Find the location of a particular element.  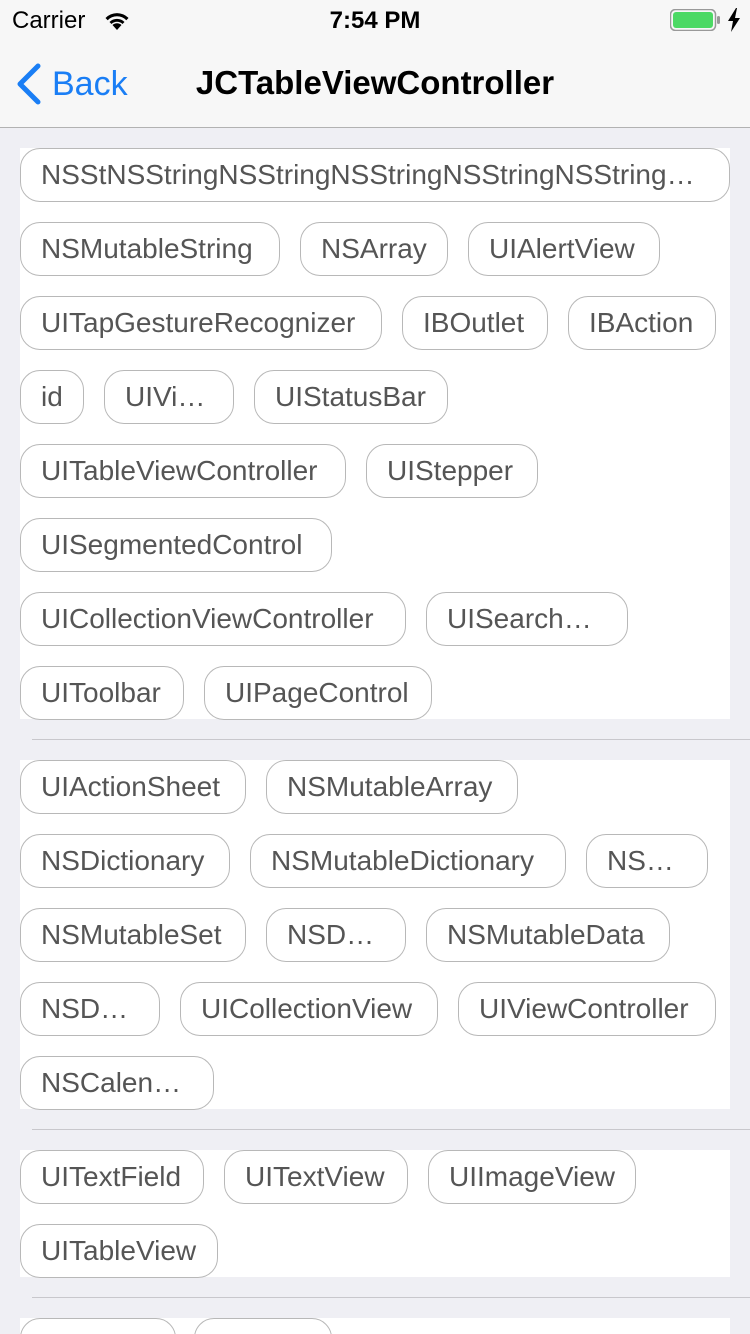

tag-item: UICollectionViewController is located at coordinates (213, 619).